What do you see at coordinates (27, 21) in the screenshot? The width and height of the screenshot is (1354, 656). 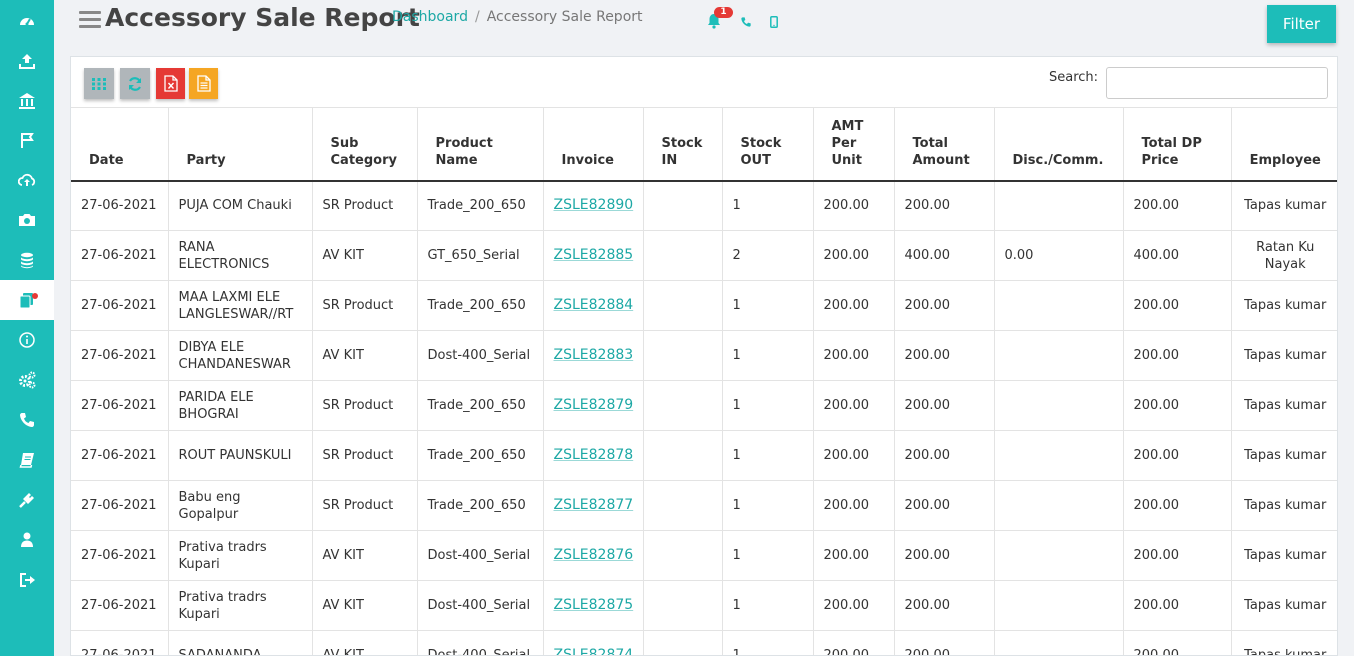 I see `sidebar-item-dashboard` at bounding box center [27, 21].